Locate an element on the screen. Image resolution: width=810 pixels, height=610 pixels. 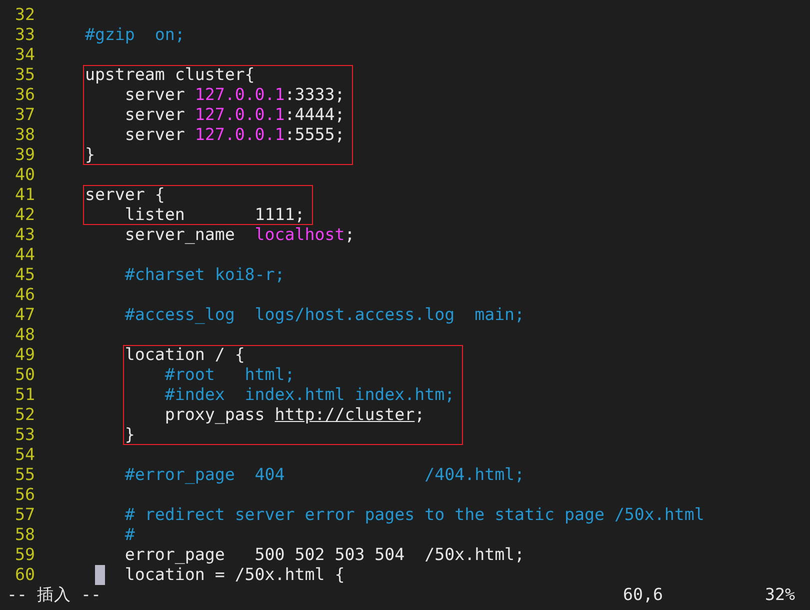
code-line: upstream cluster{ is located at coordinates (169, 75).